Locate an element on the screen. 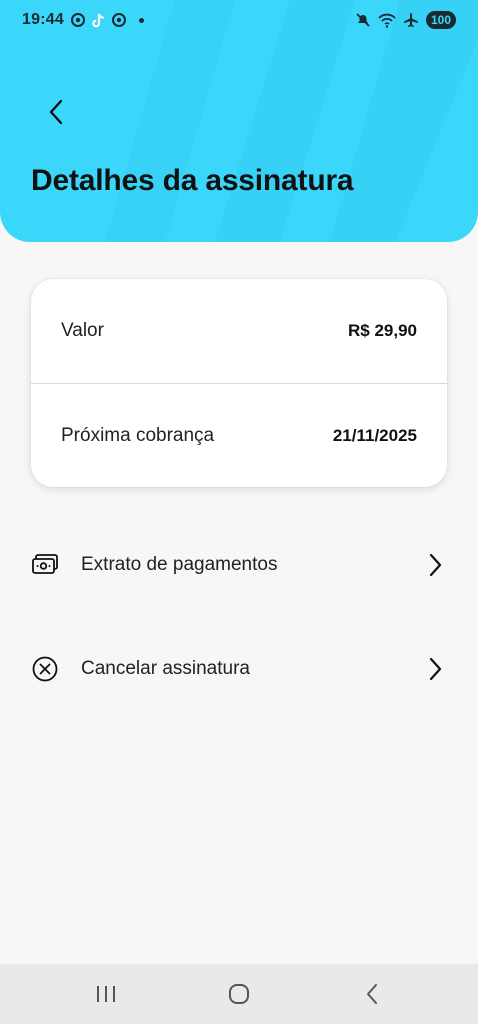 The width and height of the screenshot is (478, 1024). cancel-subscription-item: Cancelar assinatura is located at coordinates (239, 669).